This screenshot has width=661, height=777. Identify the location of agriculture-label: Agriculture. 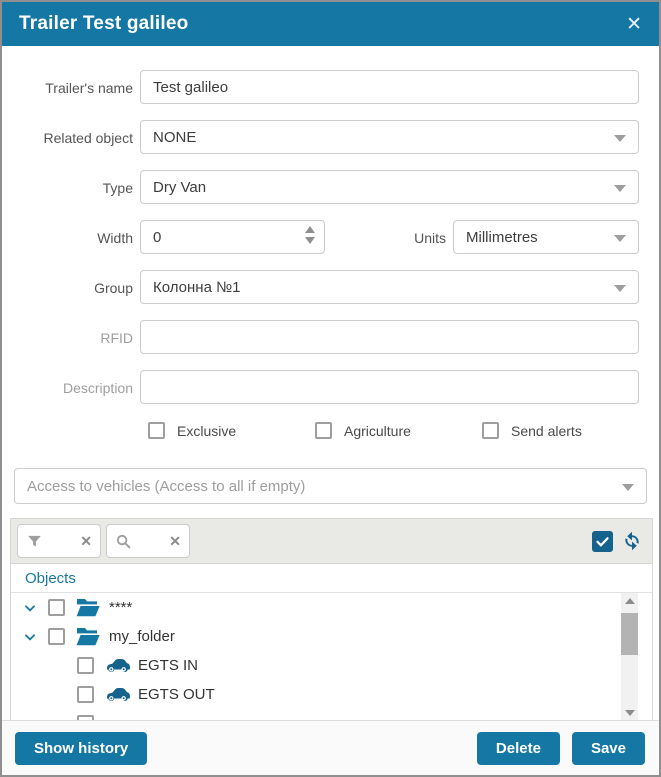
(377, 430).